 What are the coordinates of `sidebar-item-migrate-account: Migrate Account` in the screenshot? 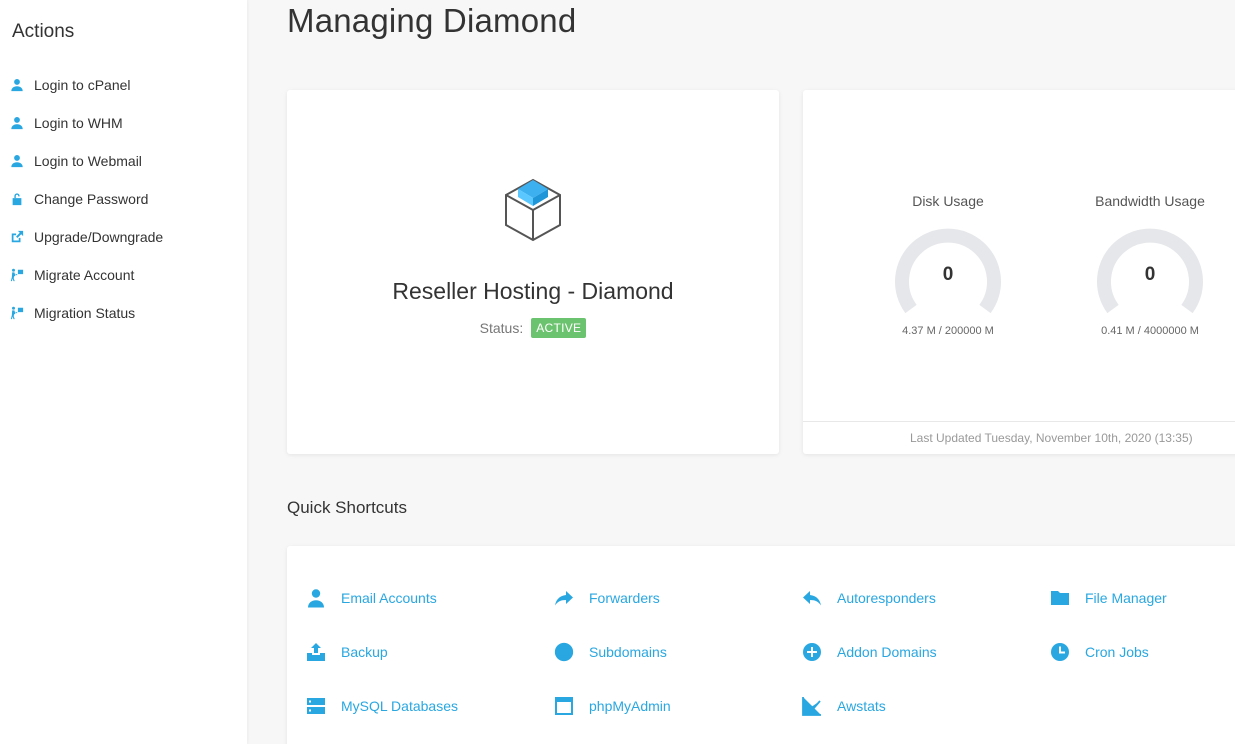 It's located at (72, 275).